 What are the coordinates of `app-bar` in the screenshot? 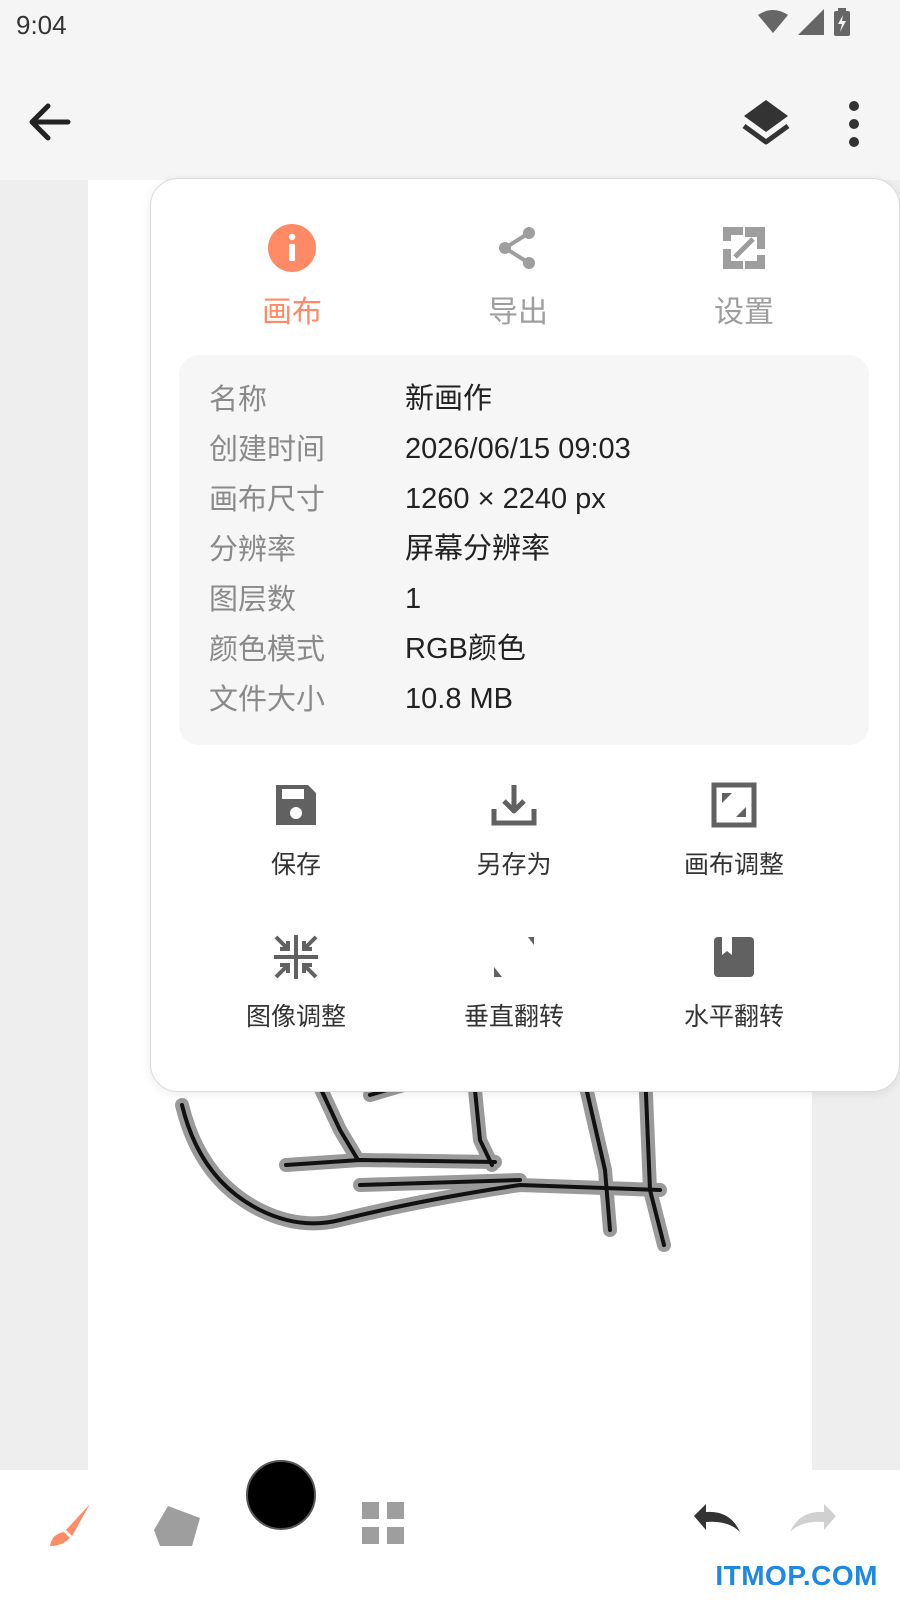 It's located at (450, 115).